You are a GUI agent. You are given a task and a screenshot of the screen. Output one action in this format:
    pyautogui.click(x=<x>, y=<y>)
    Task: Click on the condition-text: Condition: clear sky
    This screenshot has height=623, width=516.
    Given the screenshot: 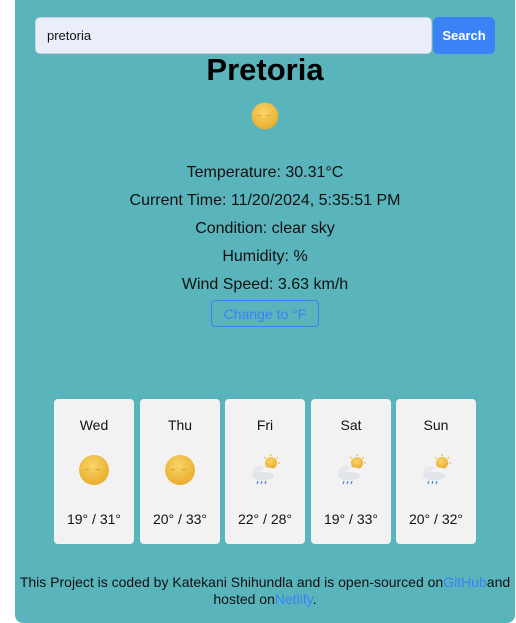 What is the action you would take?
    pyautogui.click(x=265, y=228)
    